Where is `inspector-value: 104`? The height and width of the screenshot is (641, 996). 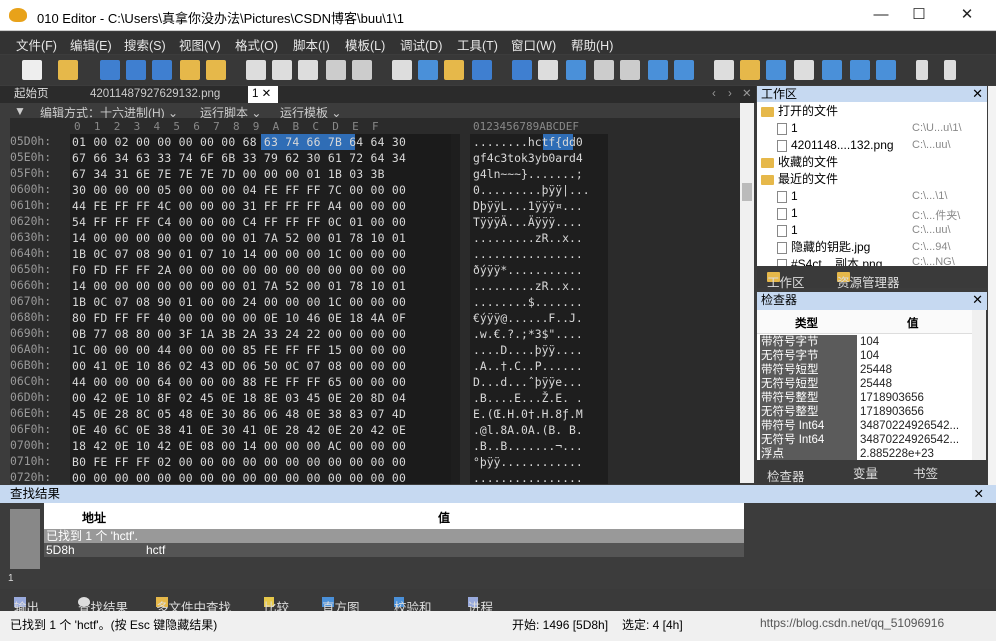
inspector-value: 104 is located at coordinates (868, 356).